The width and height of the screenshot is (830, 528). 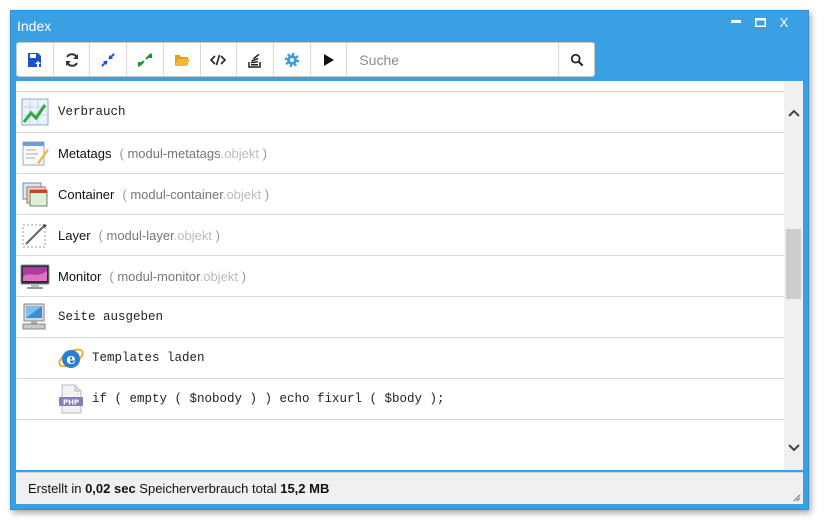 I want to click on status-time: 0,02 sec, so click(x=110, y=488).